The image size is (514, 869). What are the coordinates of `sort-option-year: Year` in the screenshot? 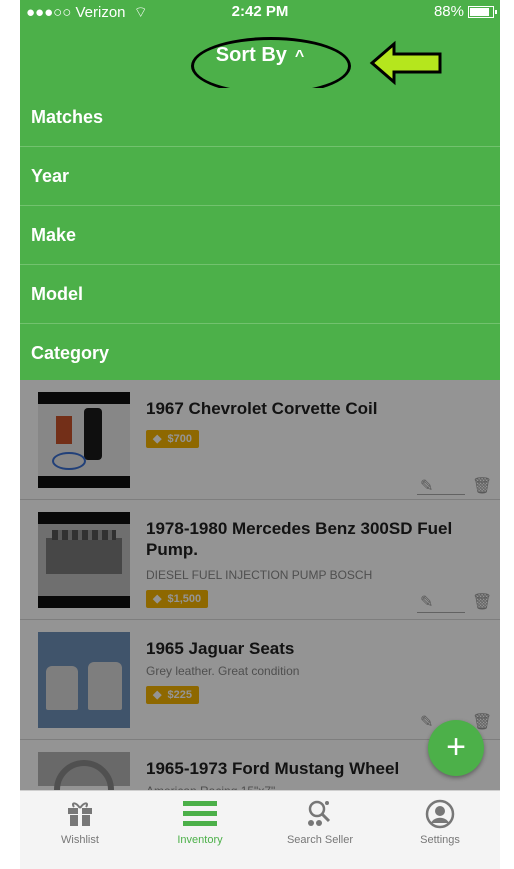 It's located at (260, 176).